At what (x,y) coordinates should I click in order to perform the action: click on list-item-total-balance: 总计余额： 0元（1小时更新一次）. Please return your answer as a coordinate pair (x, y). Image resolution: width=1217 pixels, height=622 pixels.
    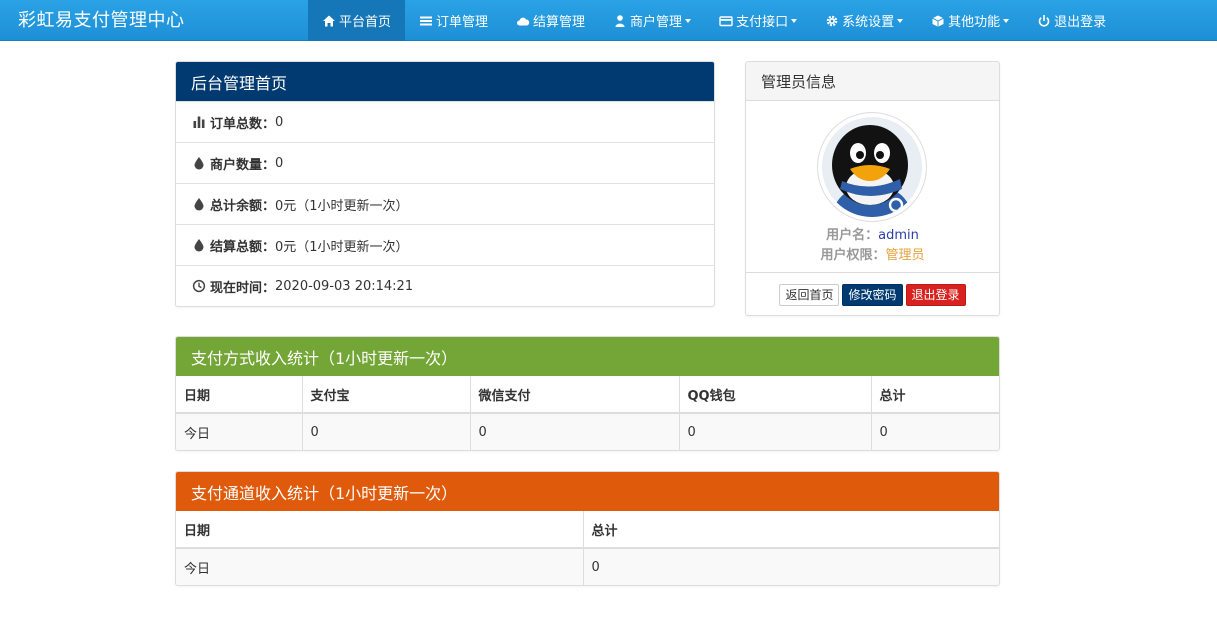
    Looking at the image, I should click on (445, 203).